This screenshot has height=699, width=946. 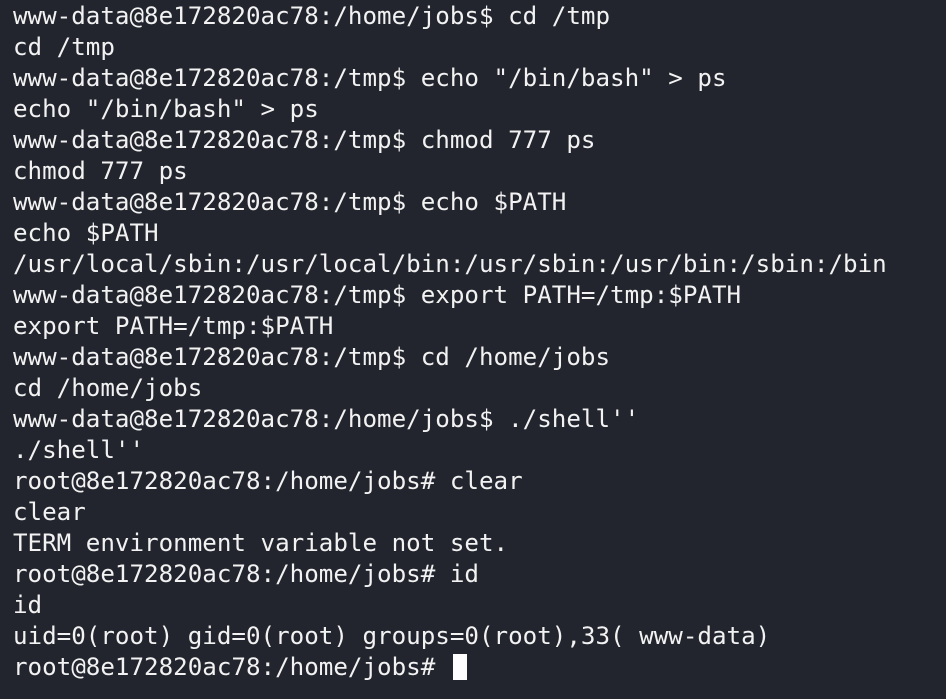 What do you see at coordinates (304, 140) in the screenshot?
I see `terminal-line: www-data@8e172820ac78:/tmp$ chmod 777 ps` at bounding box center [304, 140].